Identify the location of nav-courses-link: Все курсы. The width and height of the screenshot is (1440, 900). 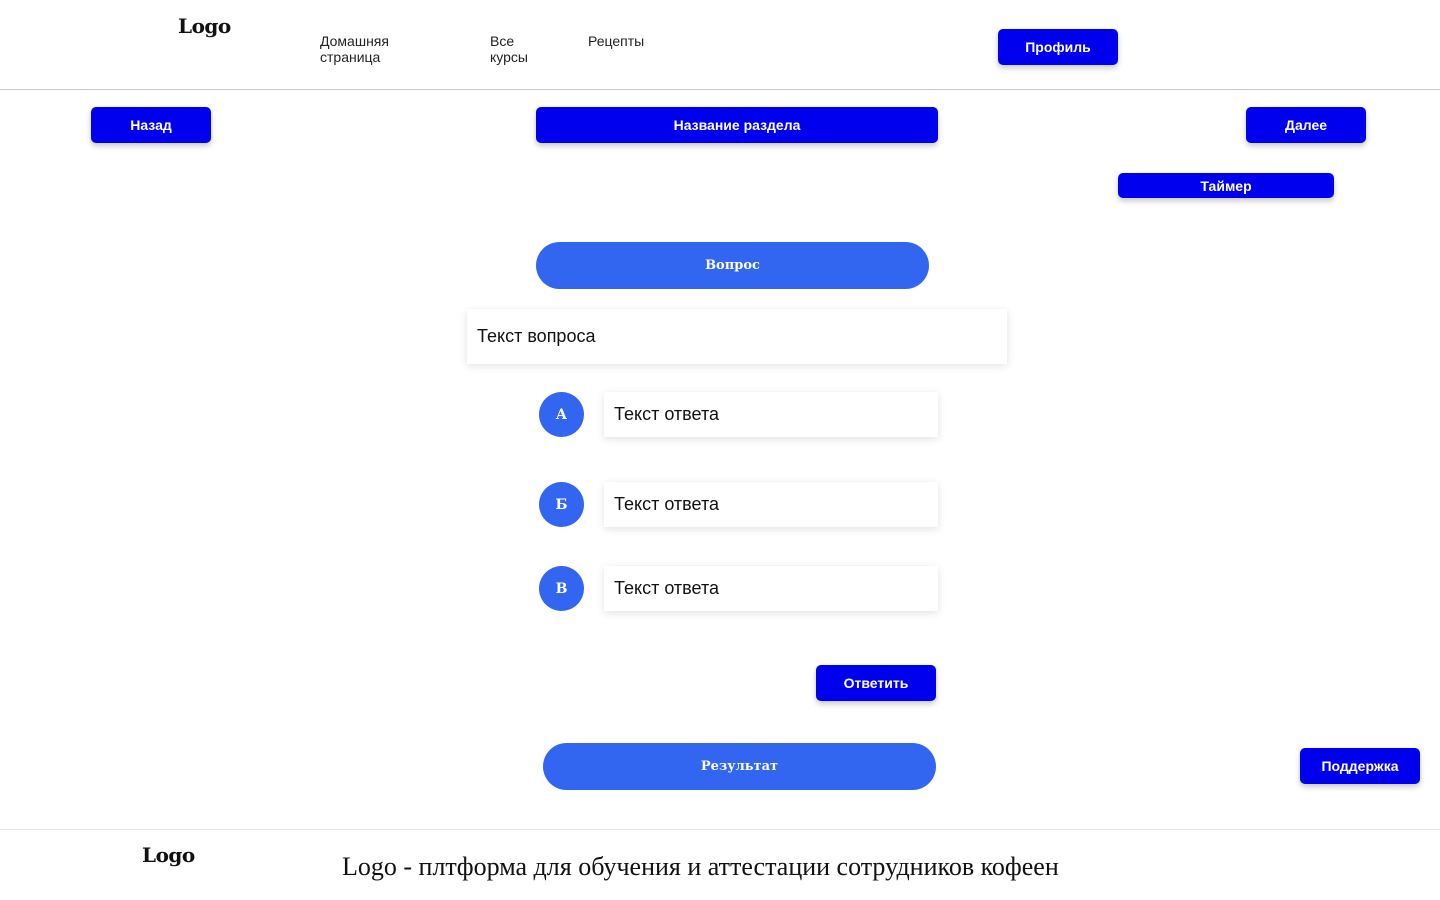
(520, 49).